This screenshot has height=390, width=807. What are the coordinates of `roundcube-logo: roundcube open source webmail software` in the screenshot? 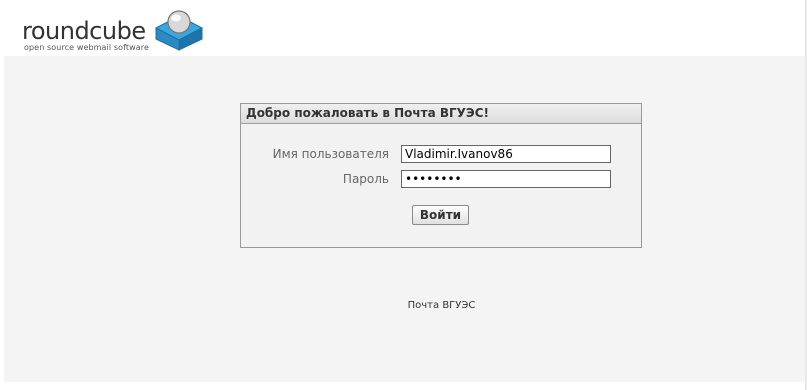 It's located at (115, 31).